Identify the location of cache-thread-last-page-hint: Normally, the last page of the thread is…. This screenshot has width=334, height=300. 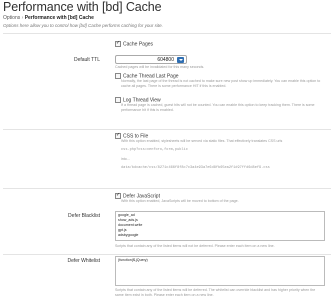
(221, 83).